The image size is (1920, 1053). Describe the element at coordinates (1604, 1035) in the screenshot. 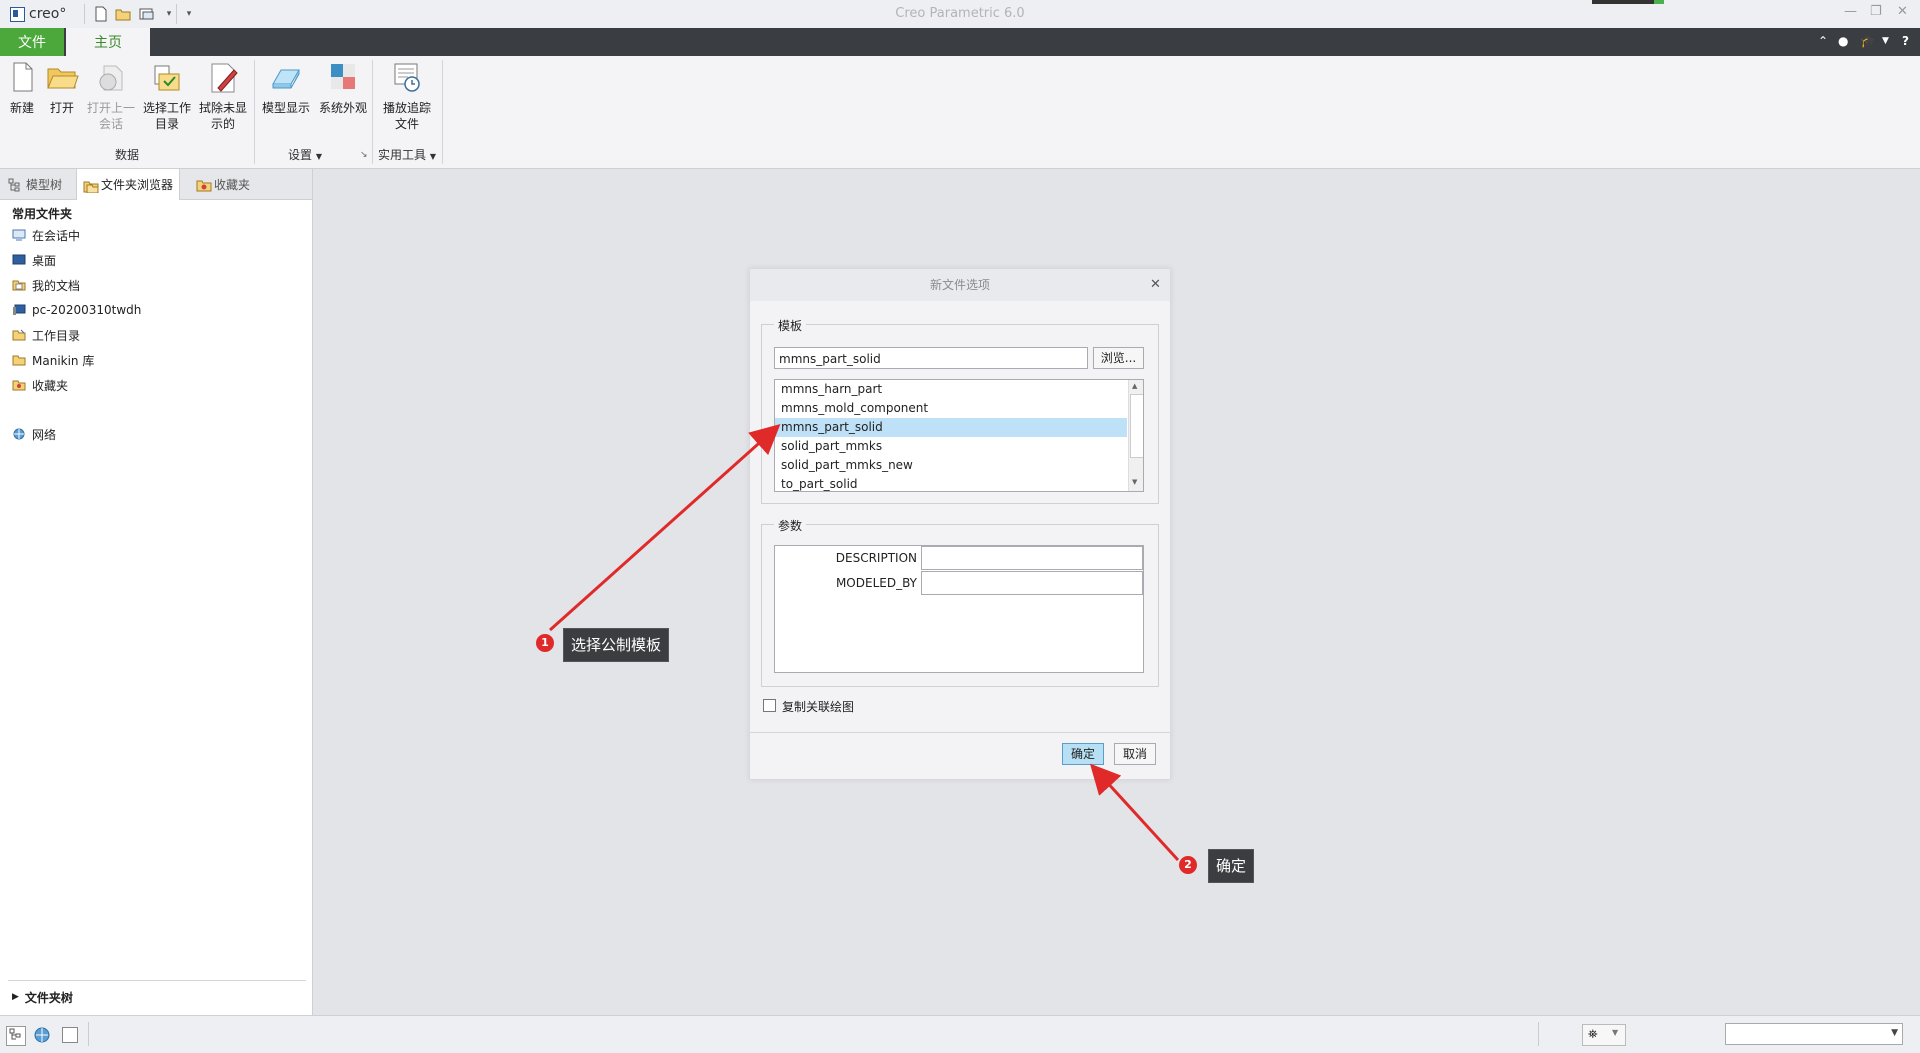

I see `find-button: ⛯ ▼` at that location.